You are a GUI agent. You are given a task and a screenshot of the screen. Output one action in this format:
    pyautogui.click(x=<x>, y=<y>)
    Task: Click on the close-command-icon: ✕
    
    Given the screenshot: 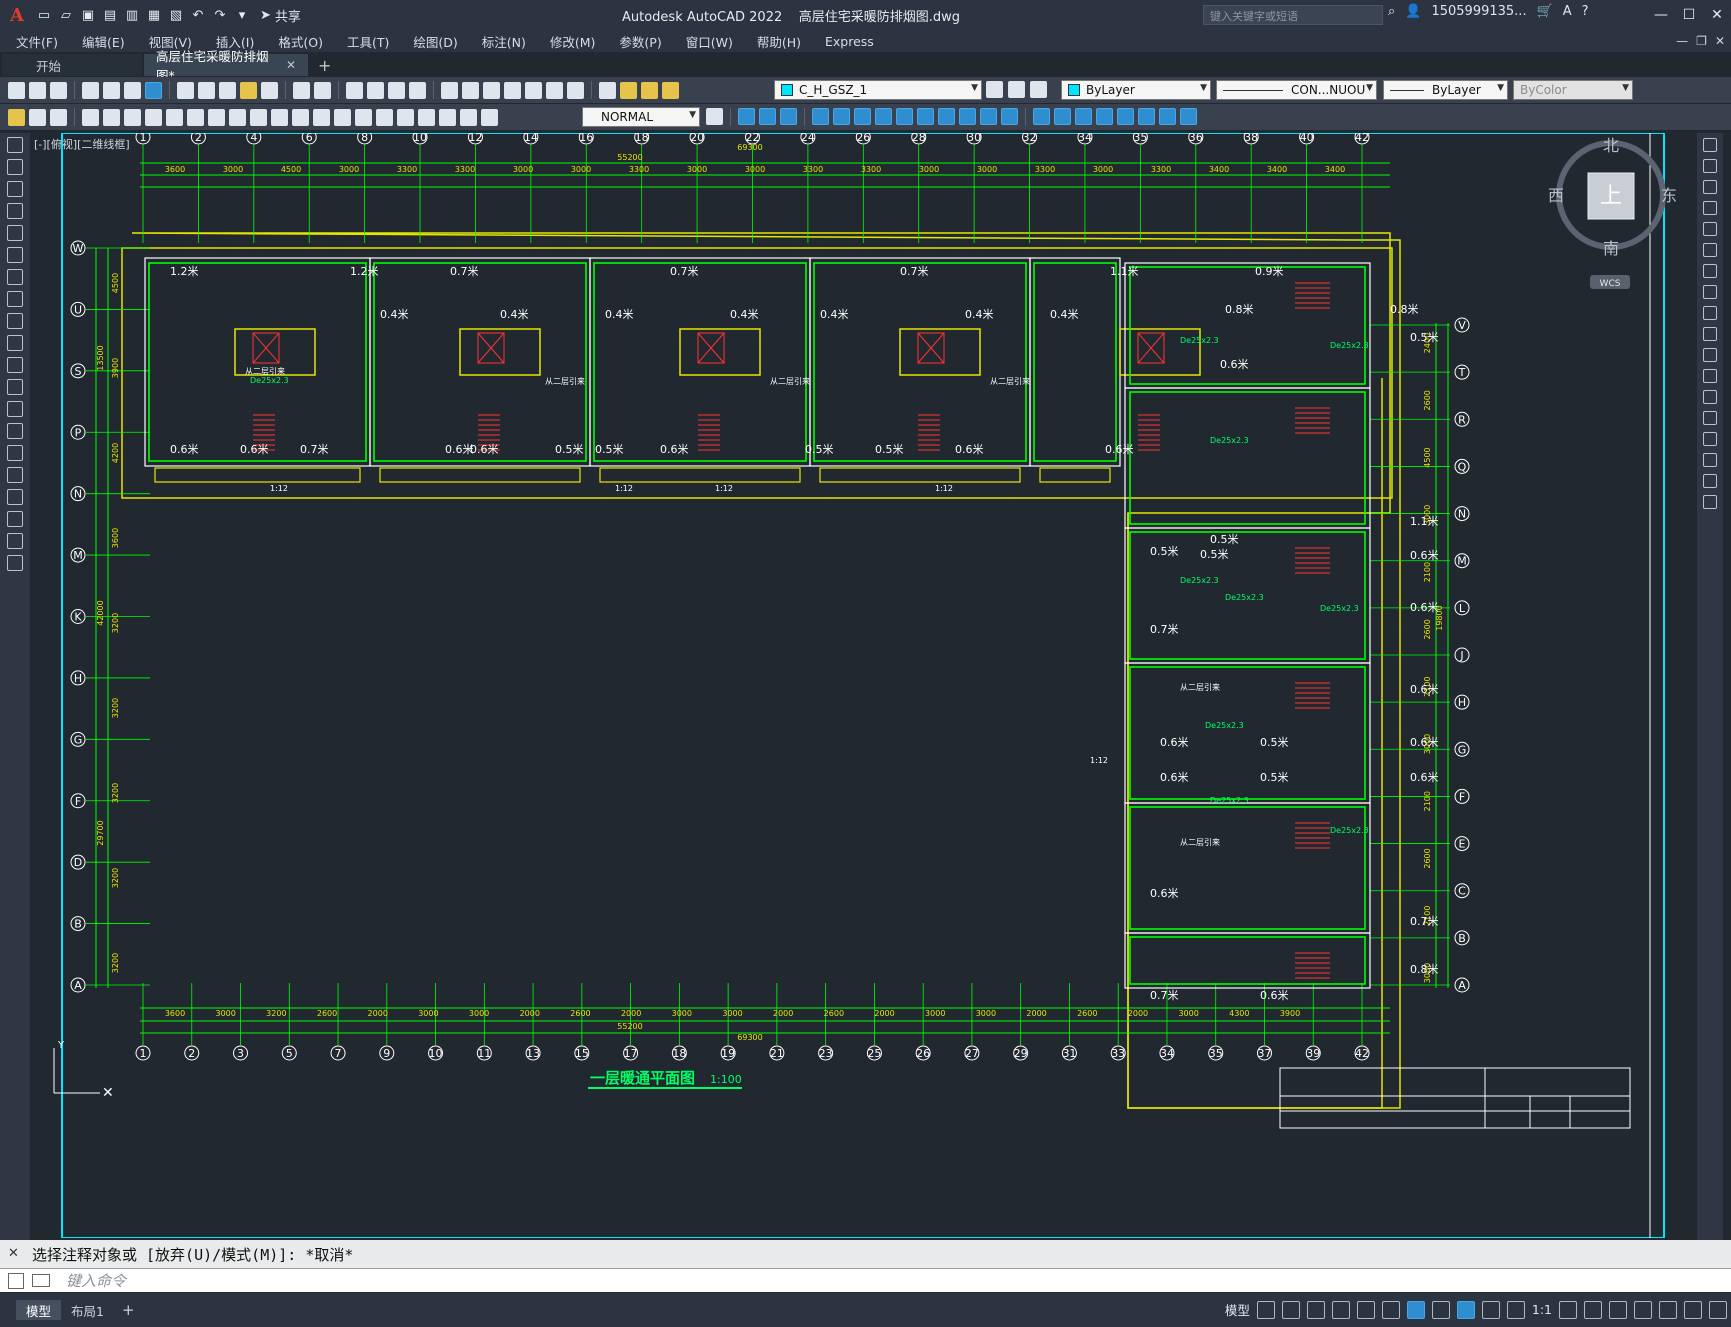 What is the action you would take?
    pyautogui.click(x=13, y=1253)
    